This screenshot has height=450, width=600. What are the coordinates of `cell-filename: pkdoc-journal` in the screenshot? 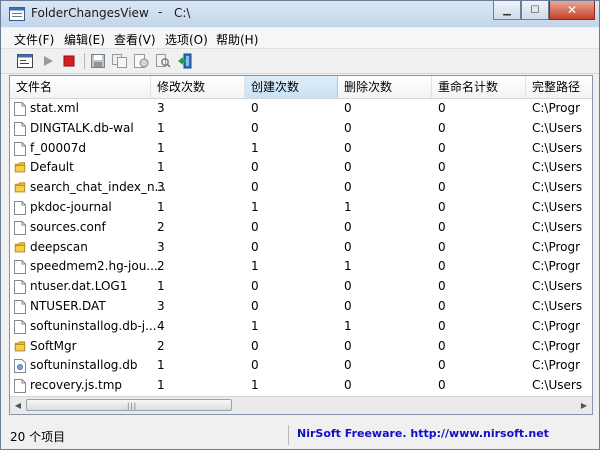 It's located at (71, 206).